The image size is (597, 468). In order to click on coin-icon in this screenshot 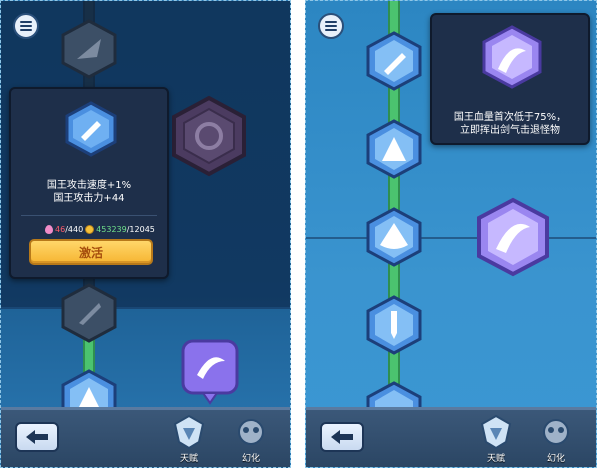, I will do `click(90, 229)`.